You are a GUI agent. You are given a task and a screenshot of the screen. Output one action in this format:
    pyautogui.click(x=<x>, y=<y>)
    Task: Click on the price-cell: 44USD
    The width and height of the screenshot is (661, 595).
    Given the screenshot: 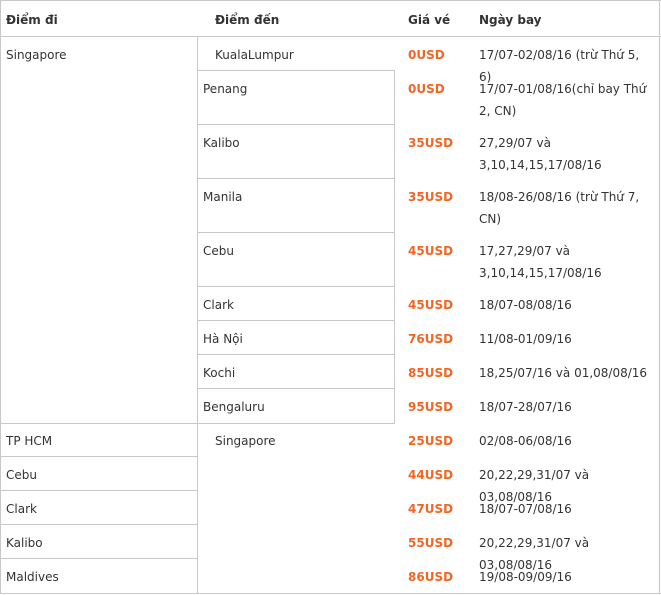 What is the action you would take?
    pyautogui.click(x=431, y=475)
    